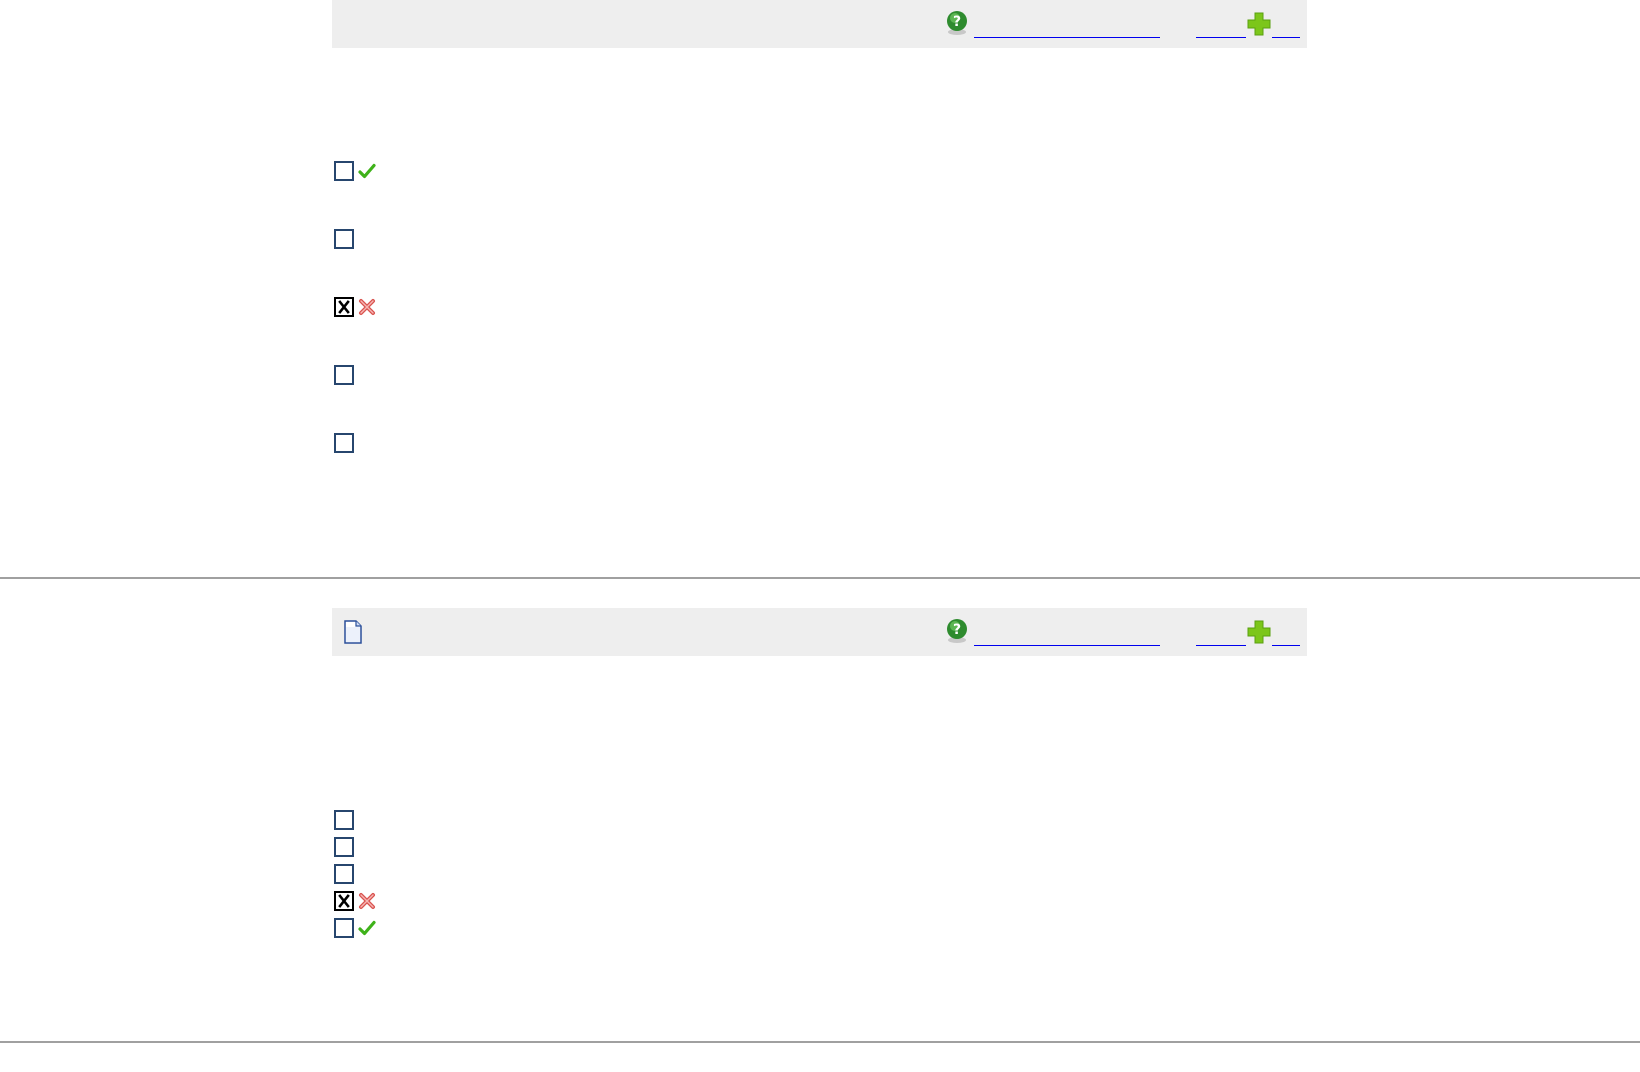 This screenshot has height=1072, width=1640. I want to click on question-1-toolbar: ?, so click(819, 24).